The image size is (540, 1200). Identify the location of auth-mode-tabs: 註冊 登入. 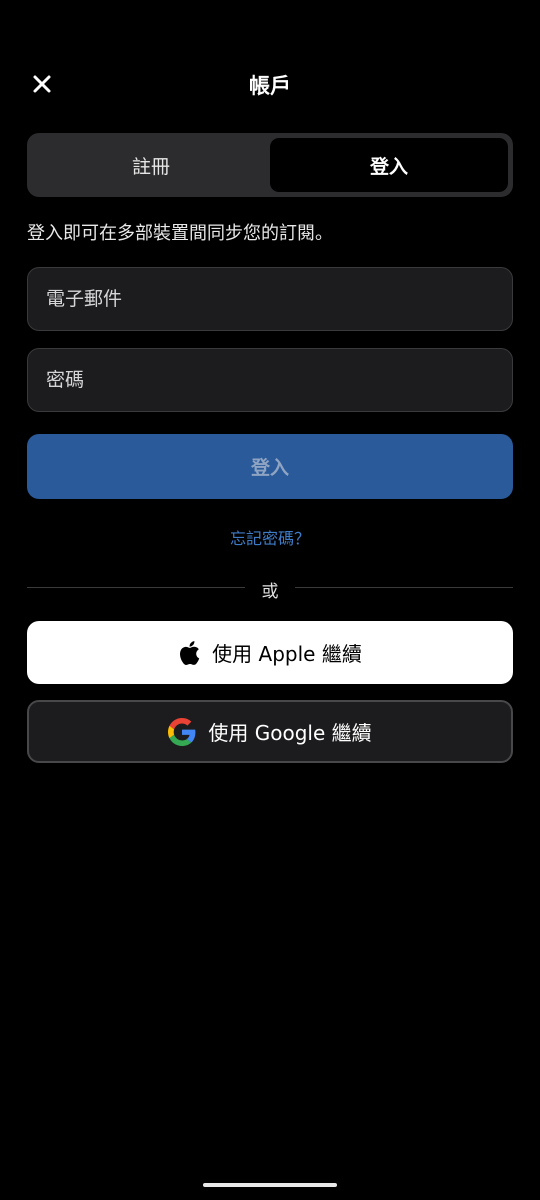
(270, 165).